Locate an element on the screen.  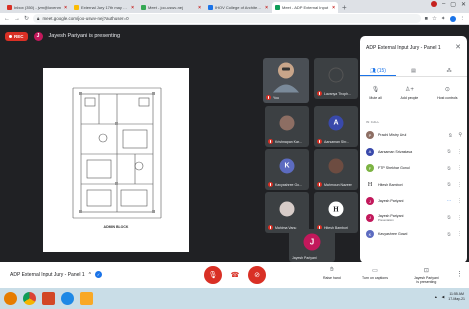
mic-toggle-button: 🎙︎ is located at coordinates (213, 275).